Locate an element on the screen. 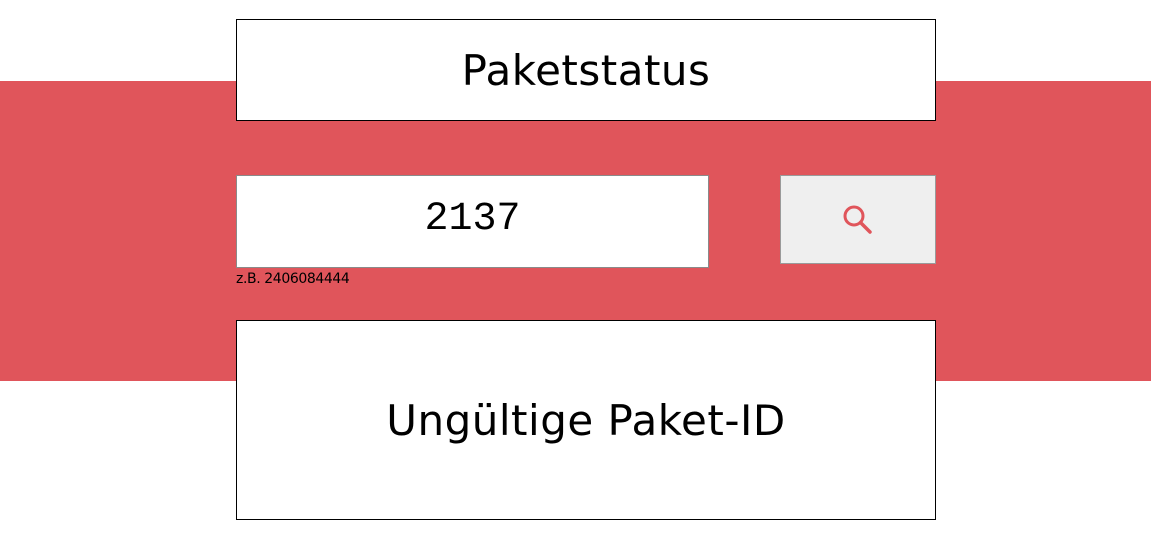 The image size is (1151, 540). search-button is located at coordinates (858, 219).